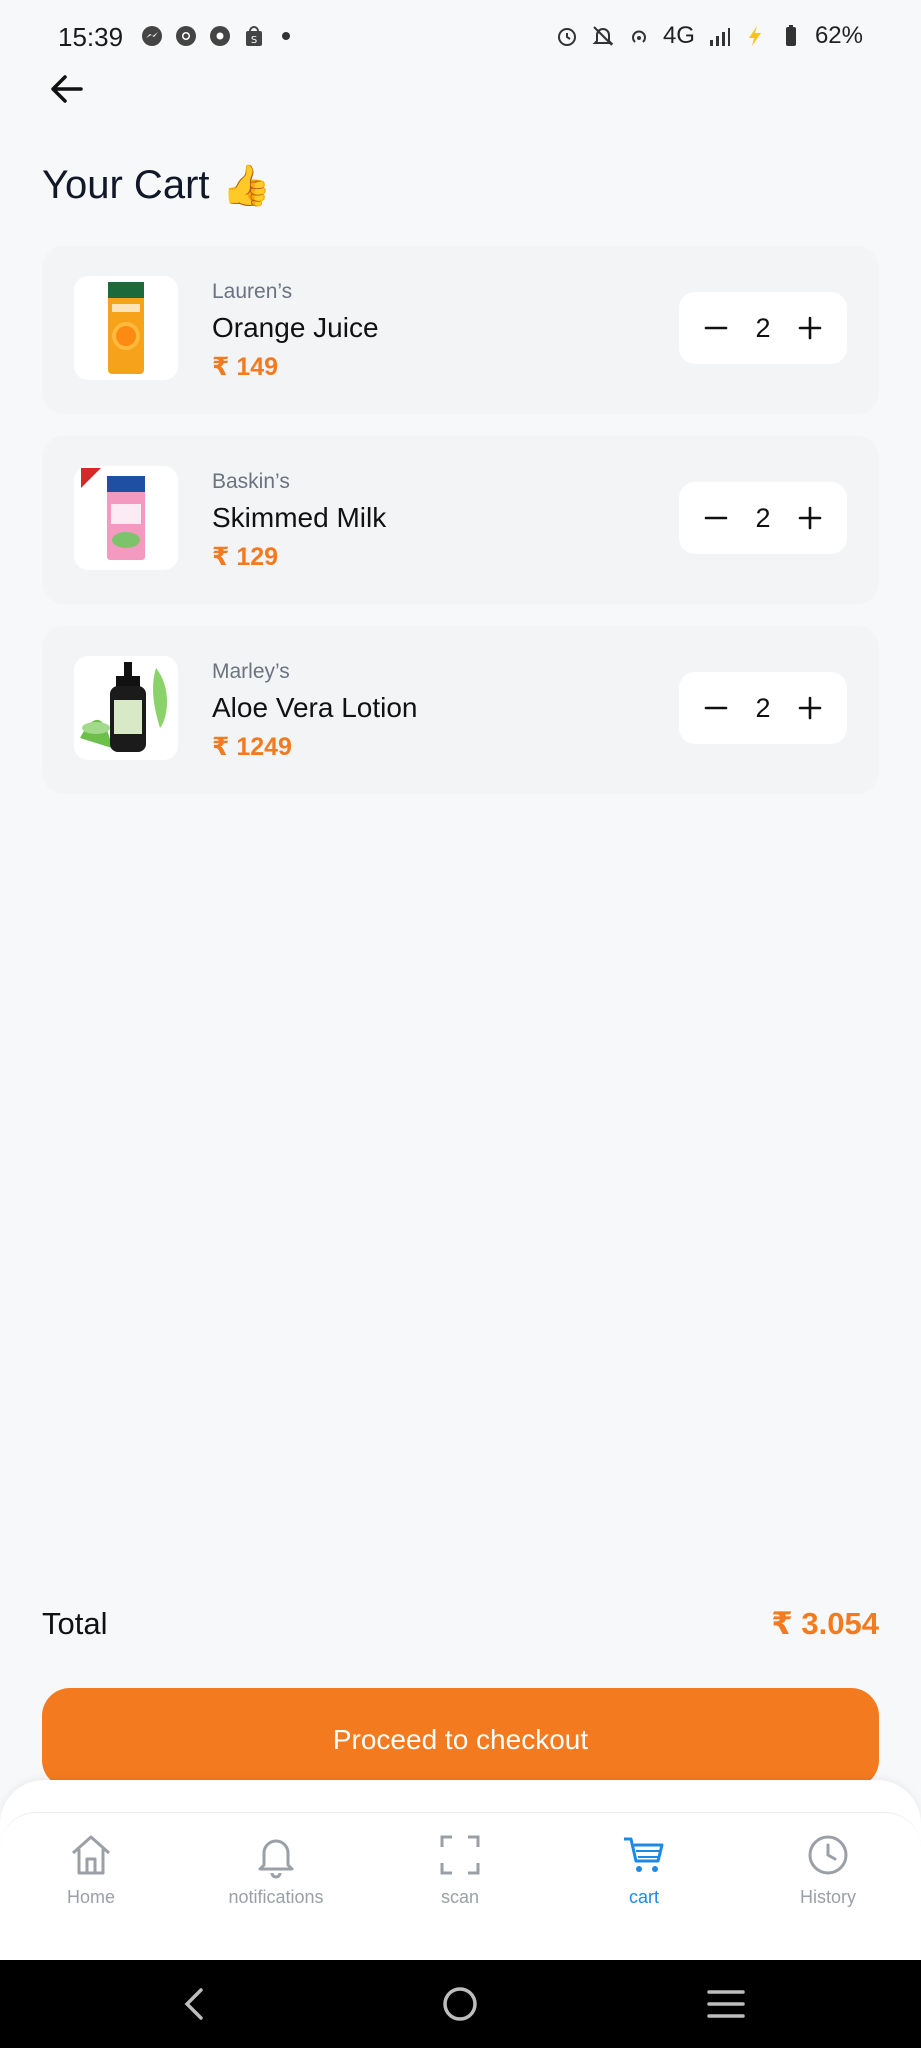 The width and height of the screenshot is (921, 2048). Describe the element at coordinates (678, 35) in the screenshot. I see `network-type: 4G` at that location.